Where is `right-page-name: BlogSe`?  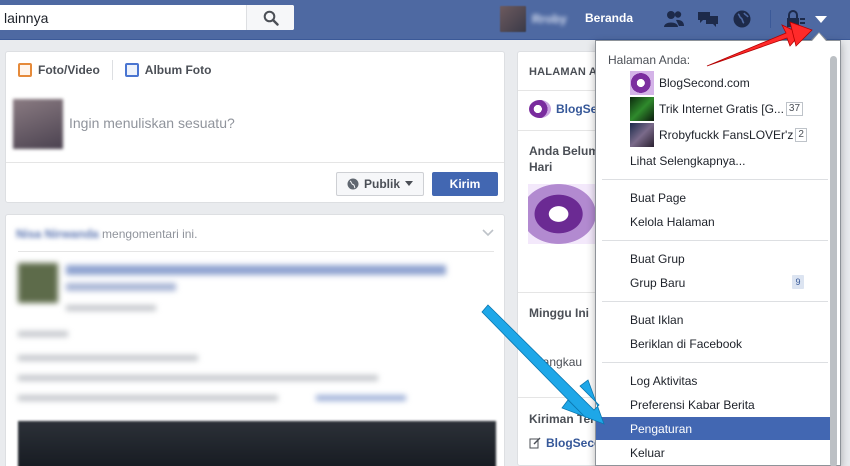
right-page-name: BlogSe is located at coordinates (577, 109).